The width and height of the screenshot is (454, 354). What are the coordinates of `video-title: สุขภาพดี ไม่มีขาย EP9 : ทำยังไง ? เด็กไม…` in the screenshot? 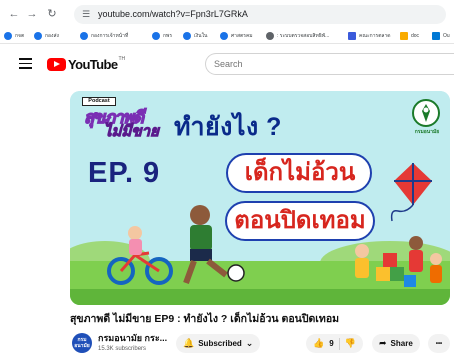 It's located at (205, 319).